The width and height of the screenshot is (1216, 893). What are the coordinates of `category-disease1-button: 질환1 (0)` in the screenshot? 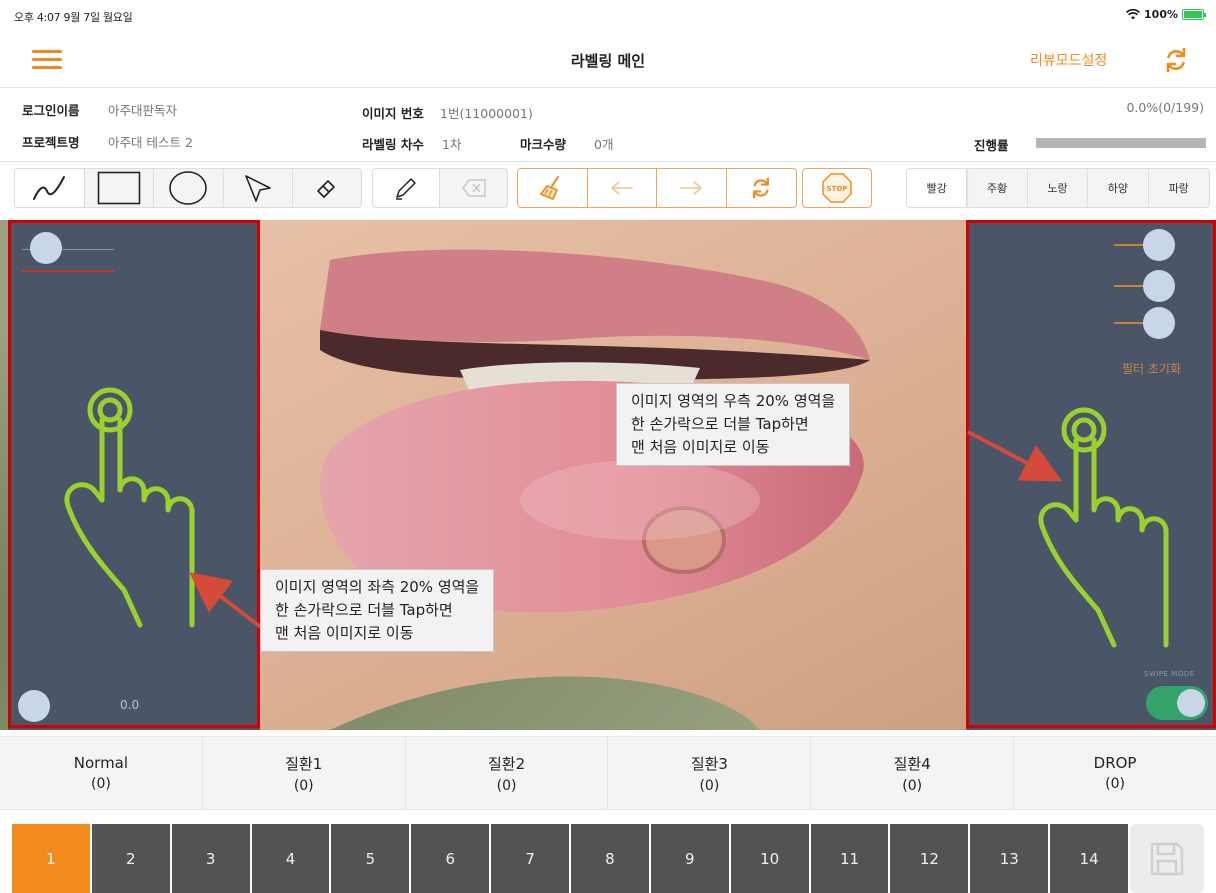 It's located at (304, 773).